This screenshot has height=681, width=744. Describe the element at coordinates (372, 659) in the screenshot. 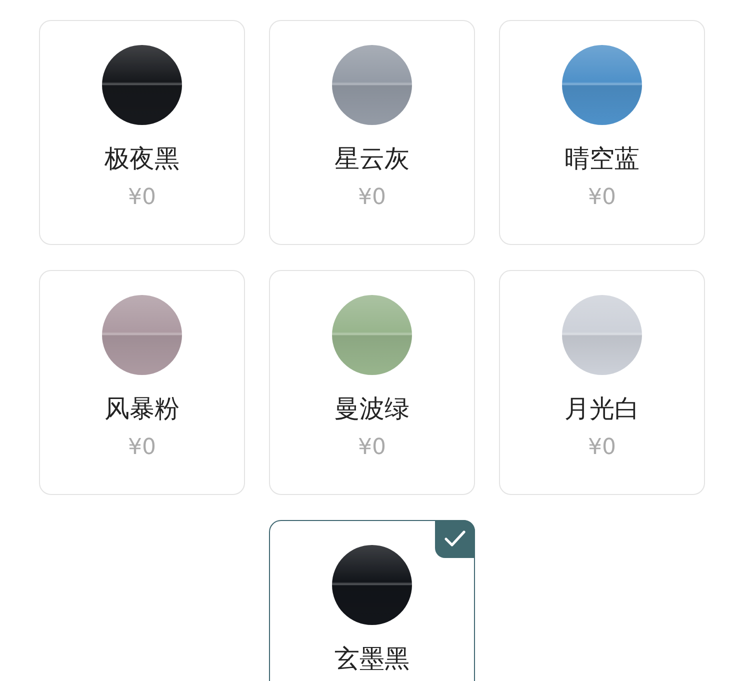

I see `color-name: 玄墨黑` at that location.